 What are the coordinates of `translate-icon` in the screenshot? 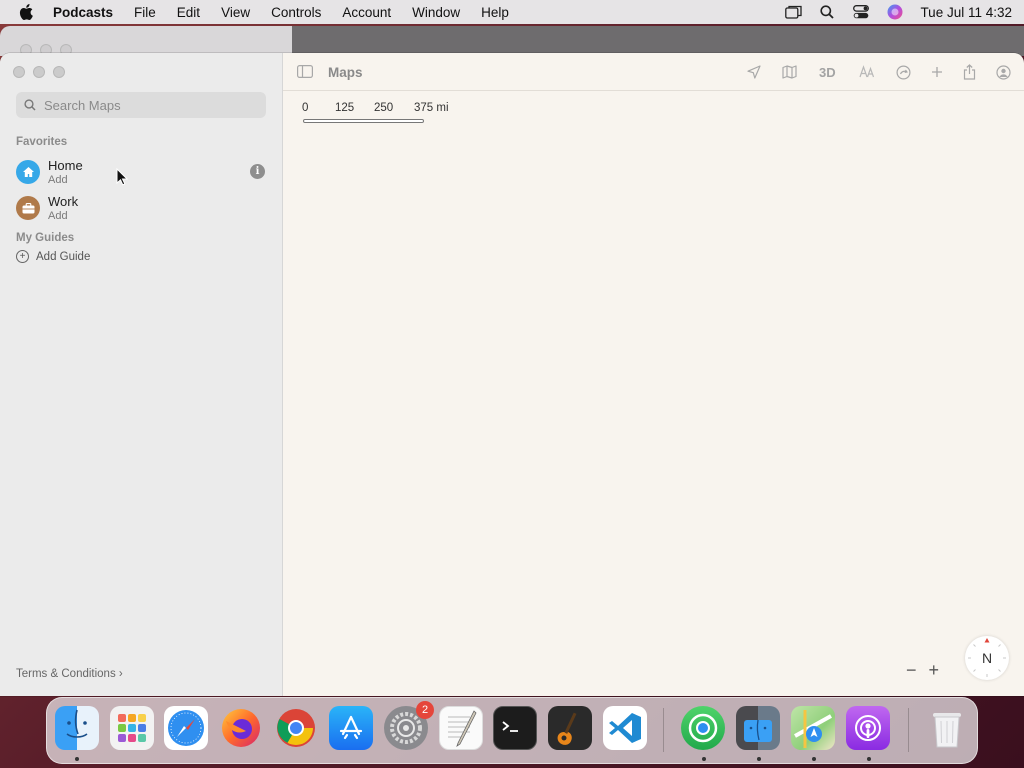 It's located at (867, 72).